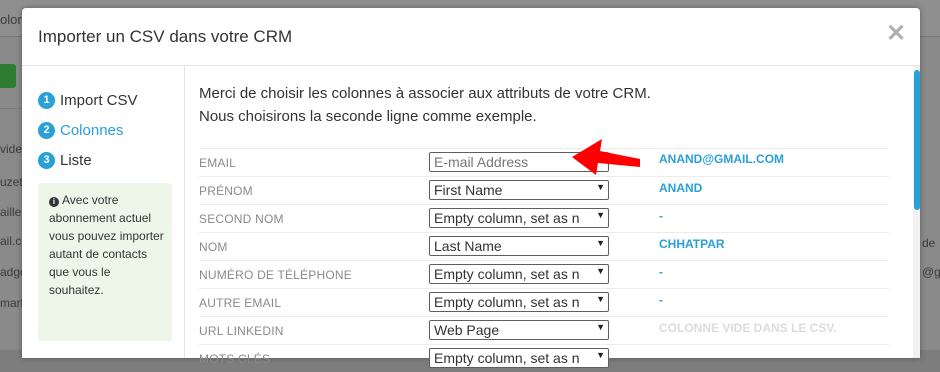 This screenshot has width=940, height=372. What do you see at coordinates (468, 246) in the screenshot?
I see `select-value: Last Name` at bounding box center [468, 246].